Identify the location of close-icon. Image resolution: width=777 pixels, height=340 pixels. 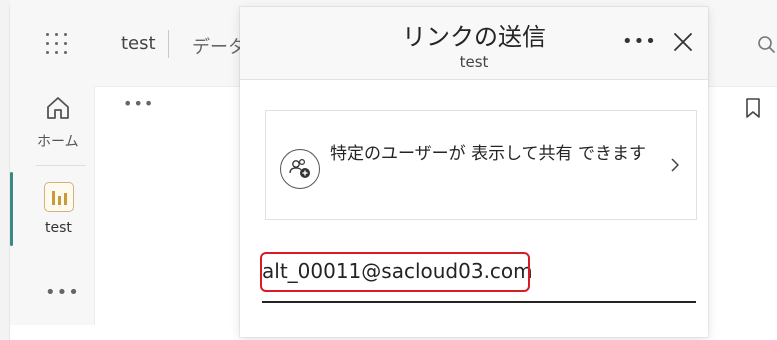
(683, 42).